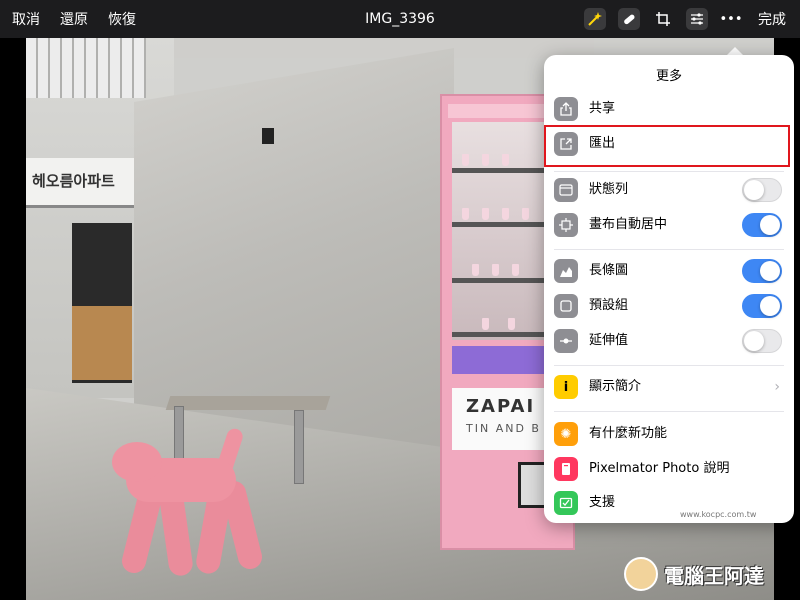 This screenshot has width=800, height=600. What do you see at coordinates (566, 503) in the screenshot?
I see `support-icon` at bounding box center [566, 503].